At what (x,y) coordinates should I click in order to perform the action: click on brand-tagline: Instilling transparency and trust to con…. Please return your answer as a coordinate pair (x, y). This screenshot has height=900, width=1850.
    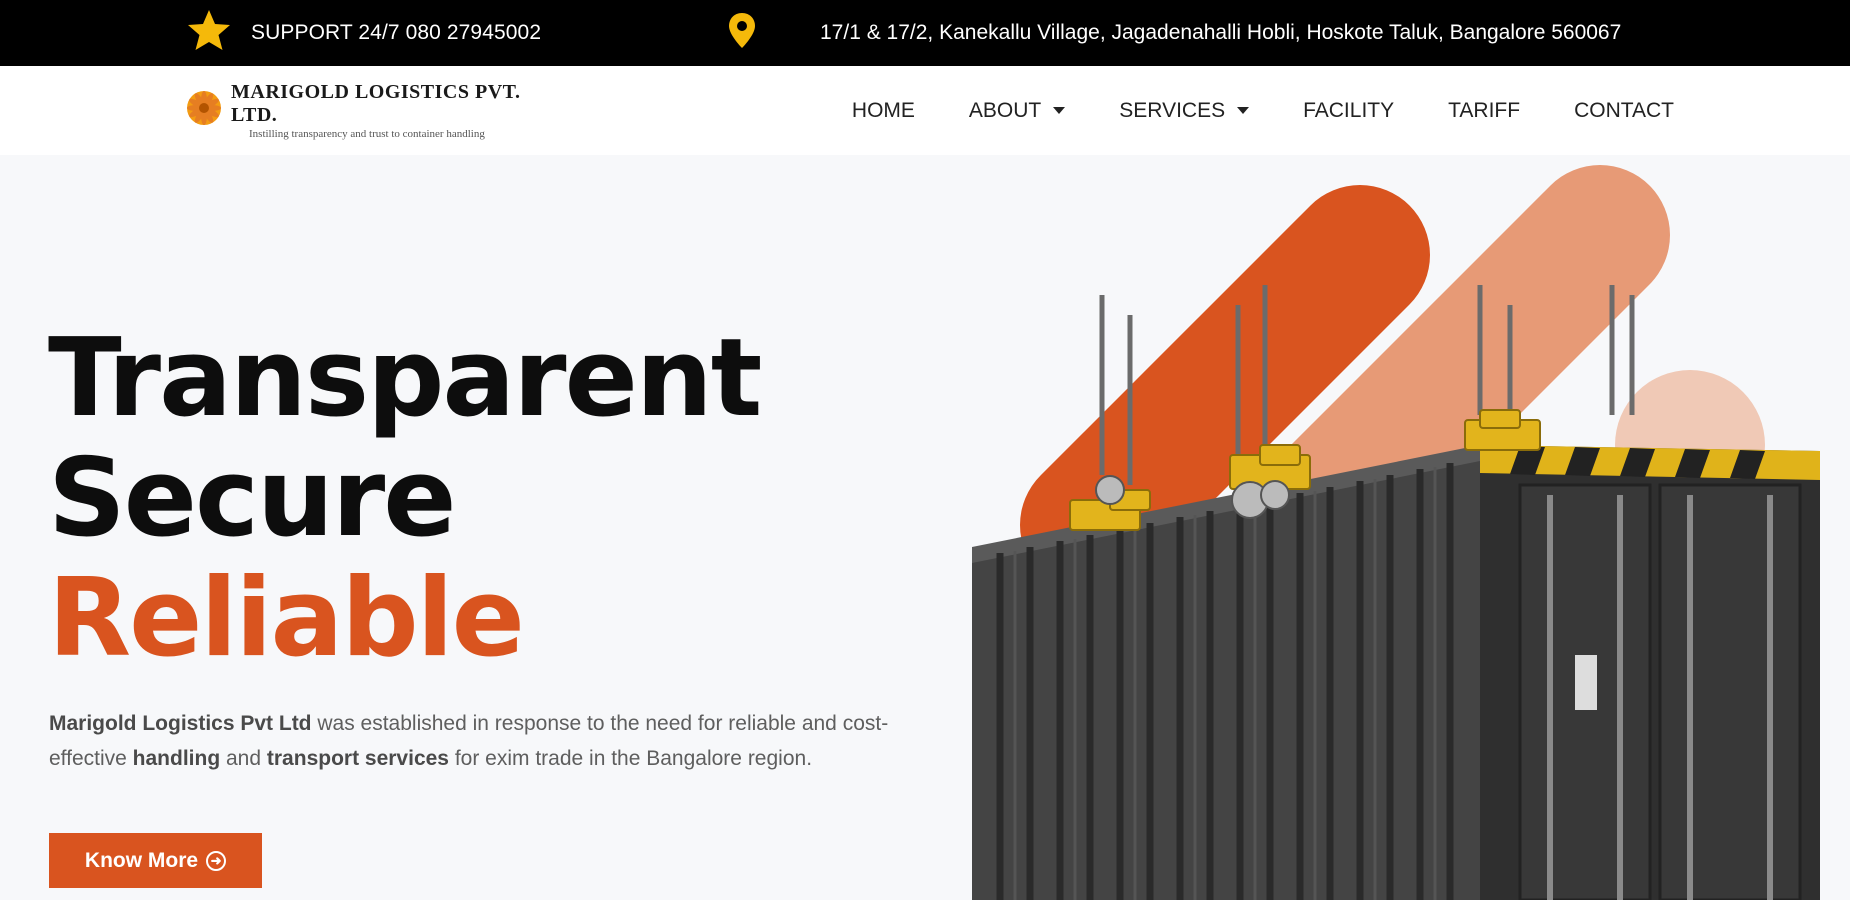
    Looking at the image, I should click on (367, 133).